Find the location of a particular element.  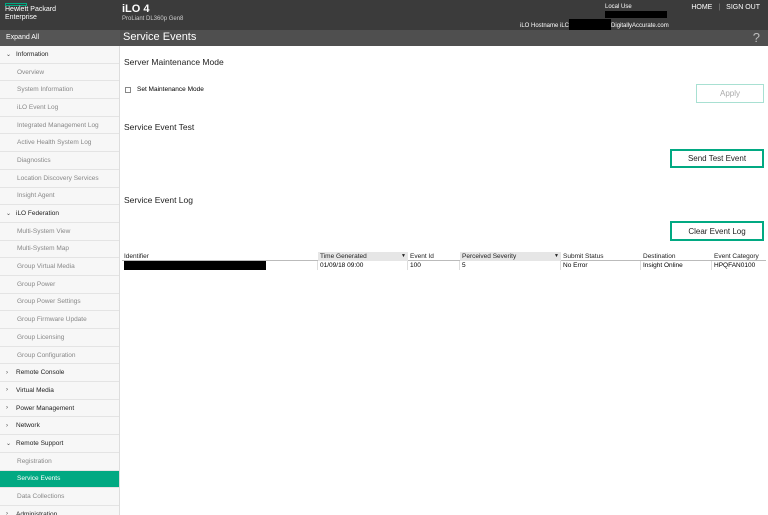

hostname-suffix: DigitallyAccurate.com is located at coordinates (640, 26).